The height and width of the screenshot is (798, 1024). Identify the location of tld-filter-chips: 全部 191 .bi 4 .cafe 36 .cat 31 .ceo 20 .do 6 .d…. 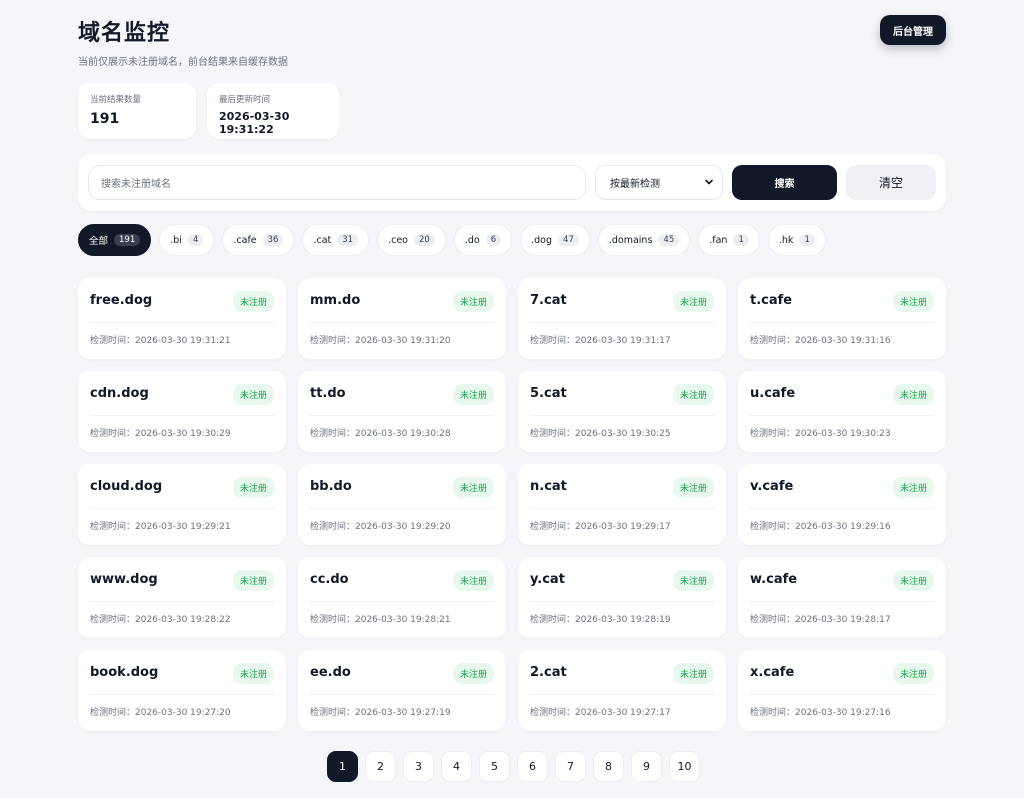
(452, 240).